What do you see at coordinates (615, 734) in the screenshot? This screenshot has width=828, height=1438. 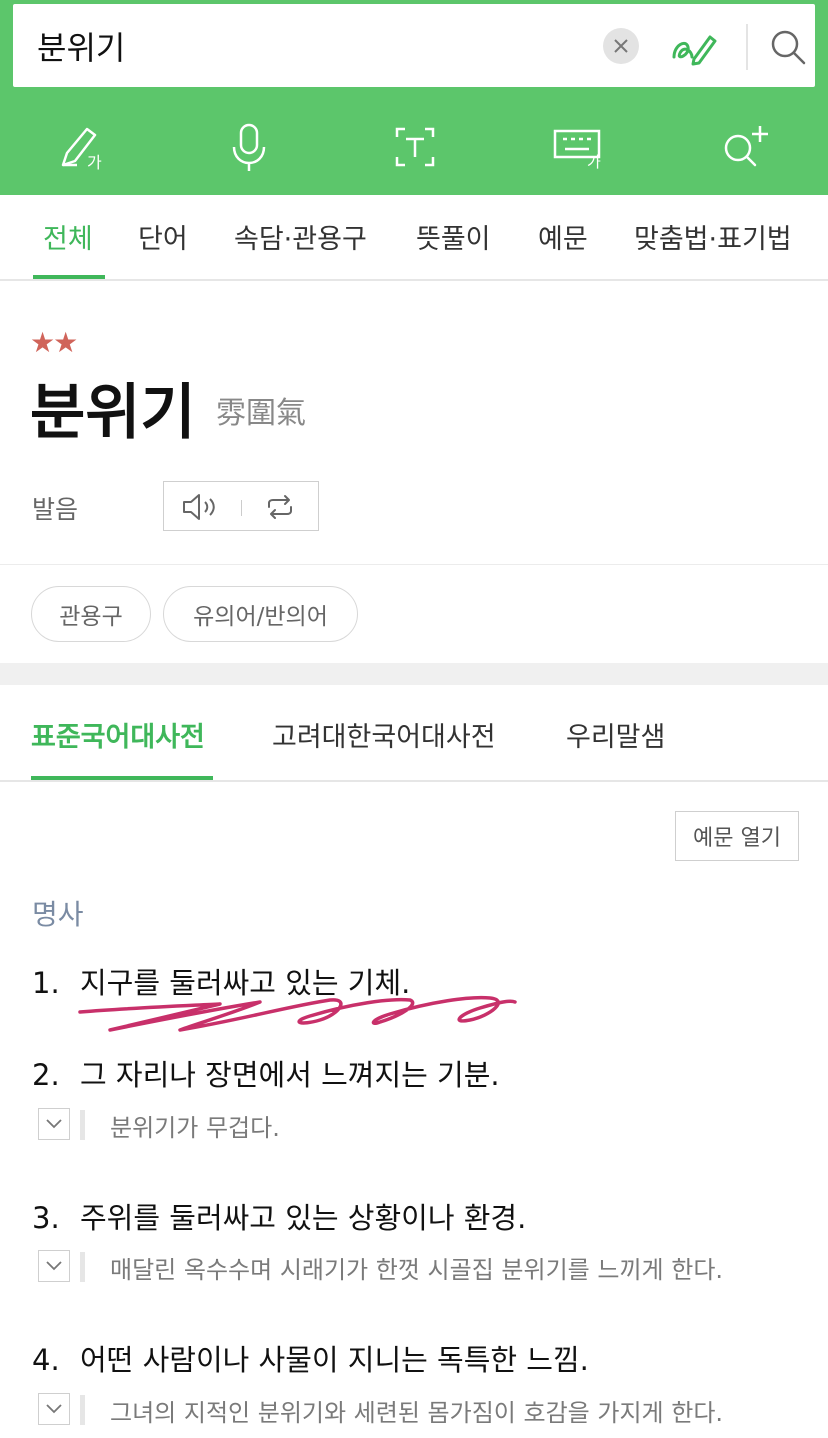 I see `dict-tab-urimalsaem: 우리말샘` at bounding box center [615, 734].